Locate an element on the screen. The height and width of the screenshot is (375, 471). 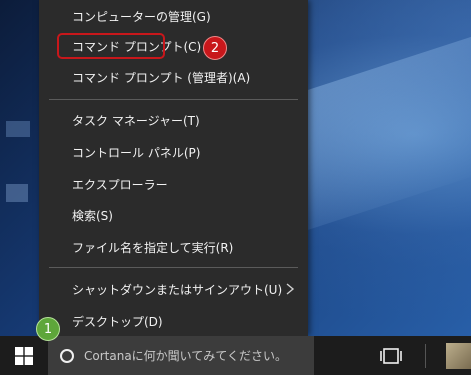
menu-item-control-panel: コントロール パネル(P) is located at coordinates (173, 152).